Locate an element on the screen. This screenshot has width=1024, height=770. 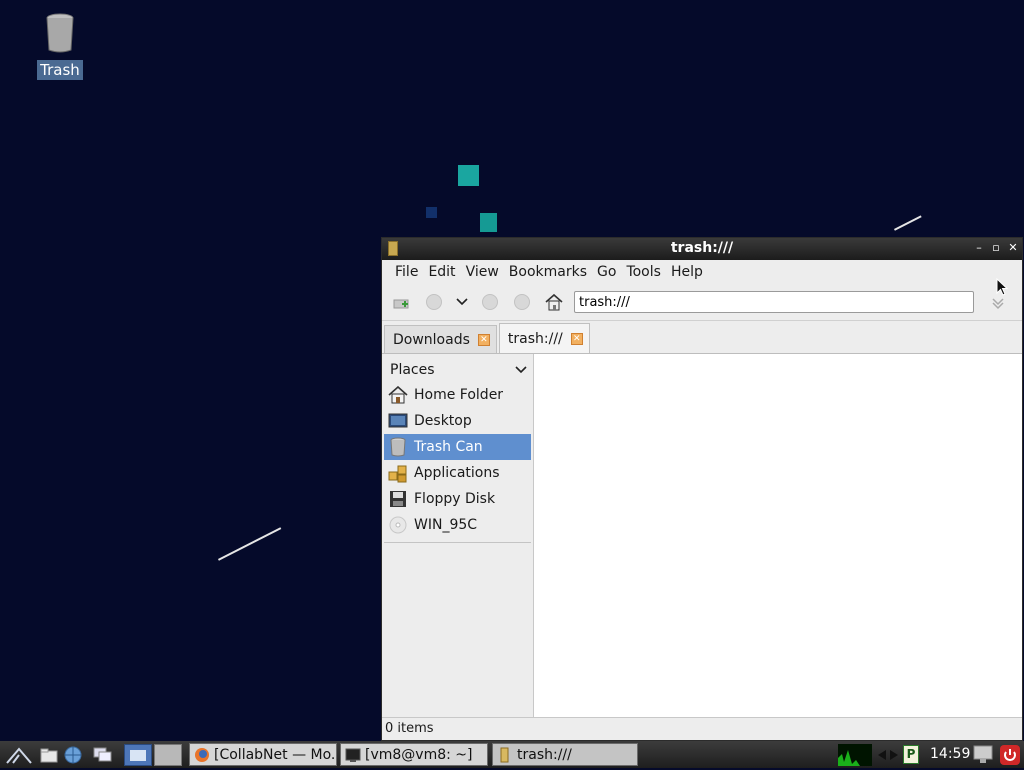
history-dropdown-button is located at coordinates (462, 302).